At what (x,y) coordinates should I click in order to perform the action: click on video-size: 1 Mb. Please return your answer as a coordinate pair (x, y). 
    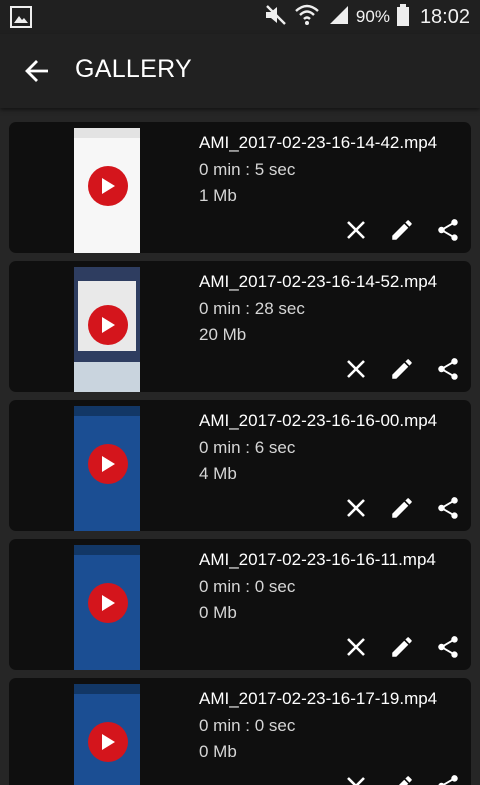
    Looking at the image, I should click on (218, 195).